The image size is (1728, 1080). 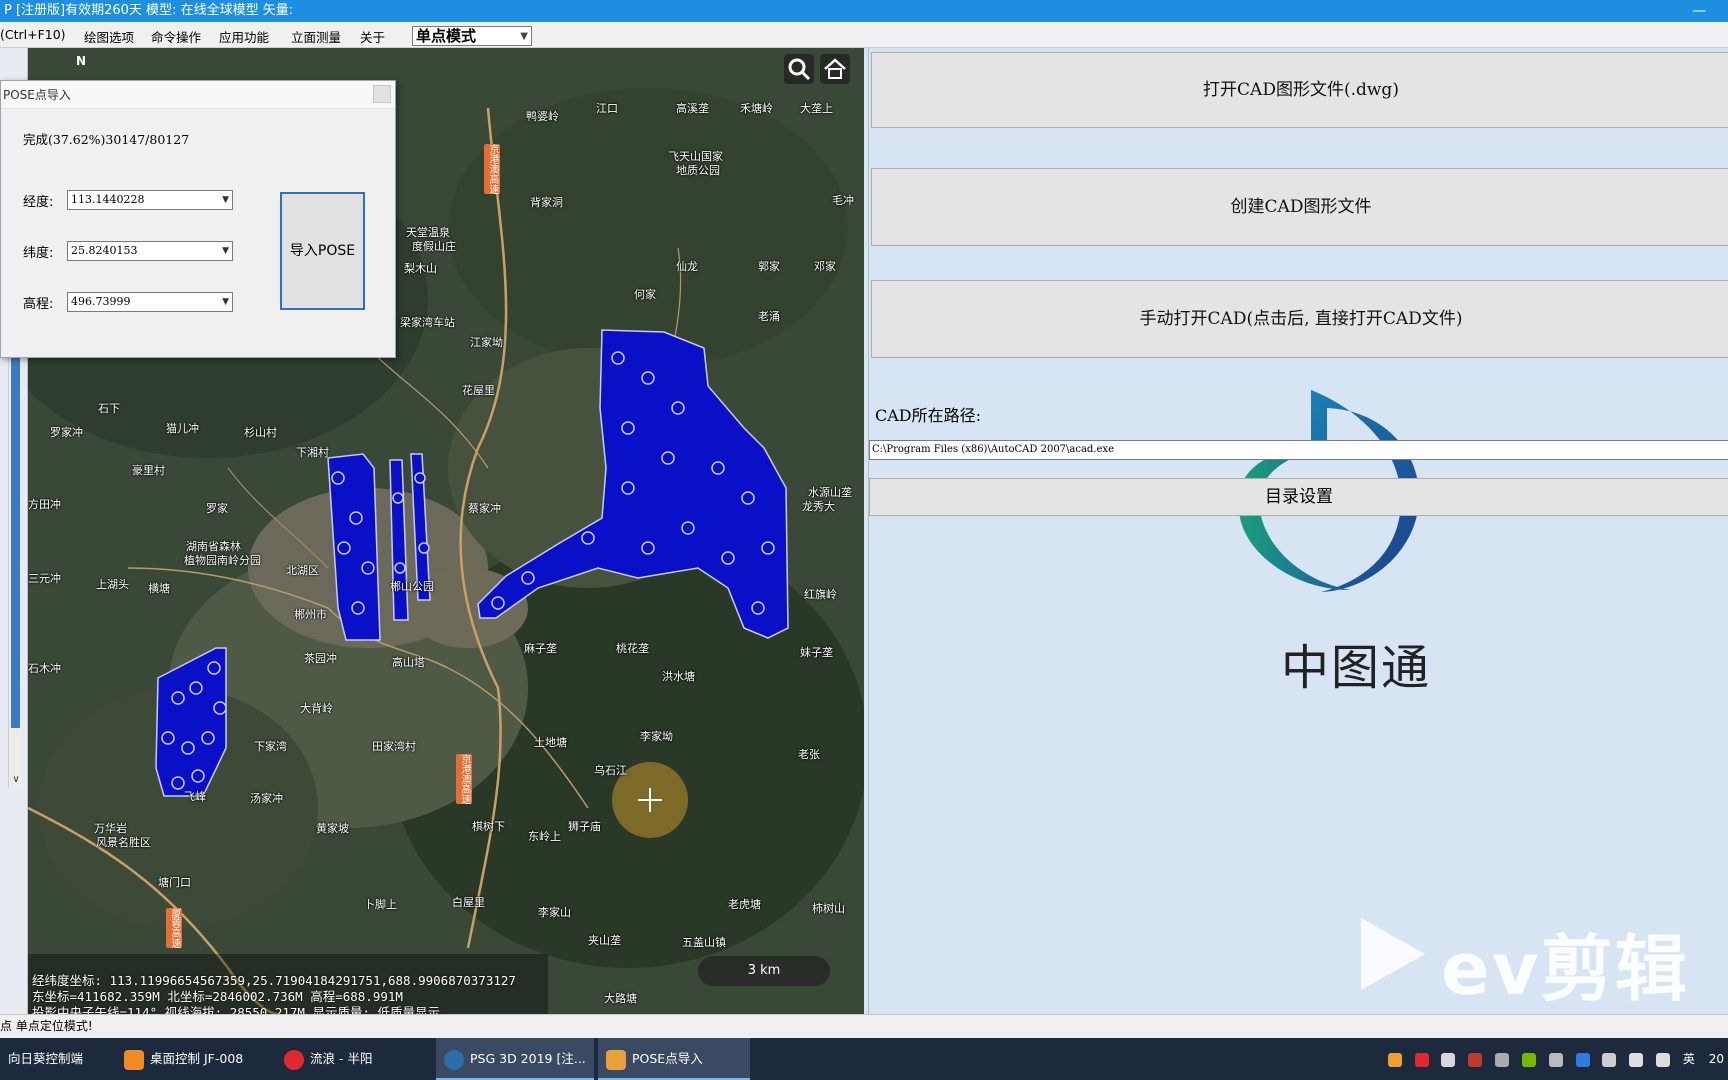 I want to click on map-label: 郴州市, so click(x=310, y=614).